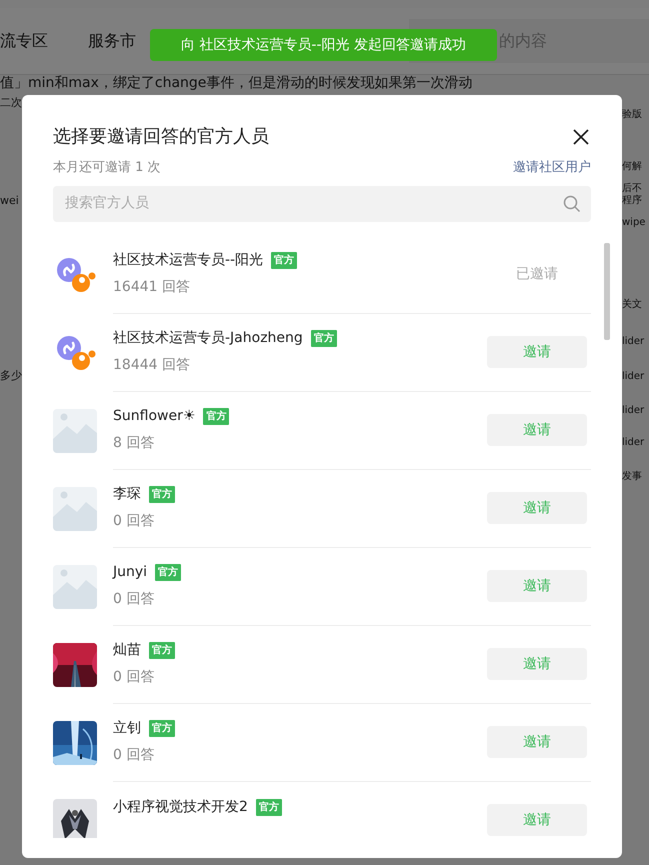  I want to click on search-box: 搜索官方人员, so click(322, 204).